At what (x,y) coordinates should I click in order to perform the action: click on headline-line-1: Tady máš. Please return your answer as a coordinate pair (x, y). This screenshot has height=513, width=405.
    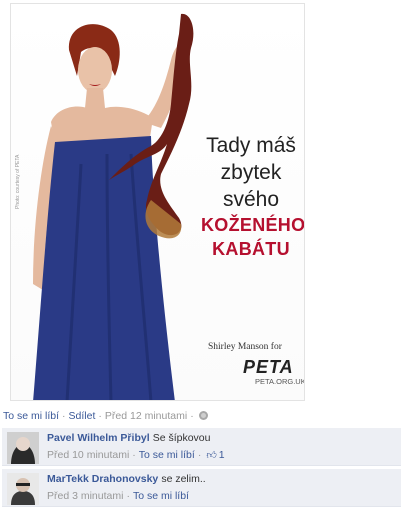
    Looking at the image, I should click on (251, 145).